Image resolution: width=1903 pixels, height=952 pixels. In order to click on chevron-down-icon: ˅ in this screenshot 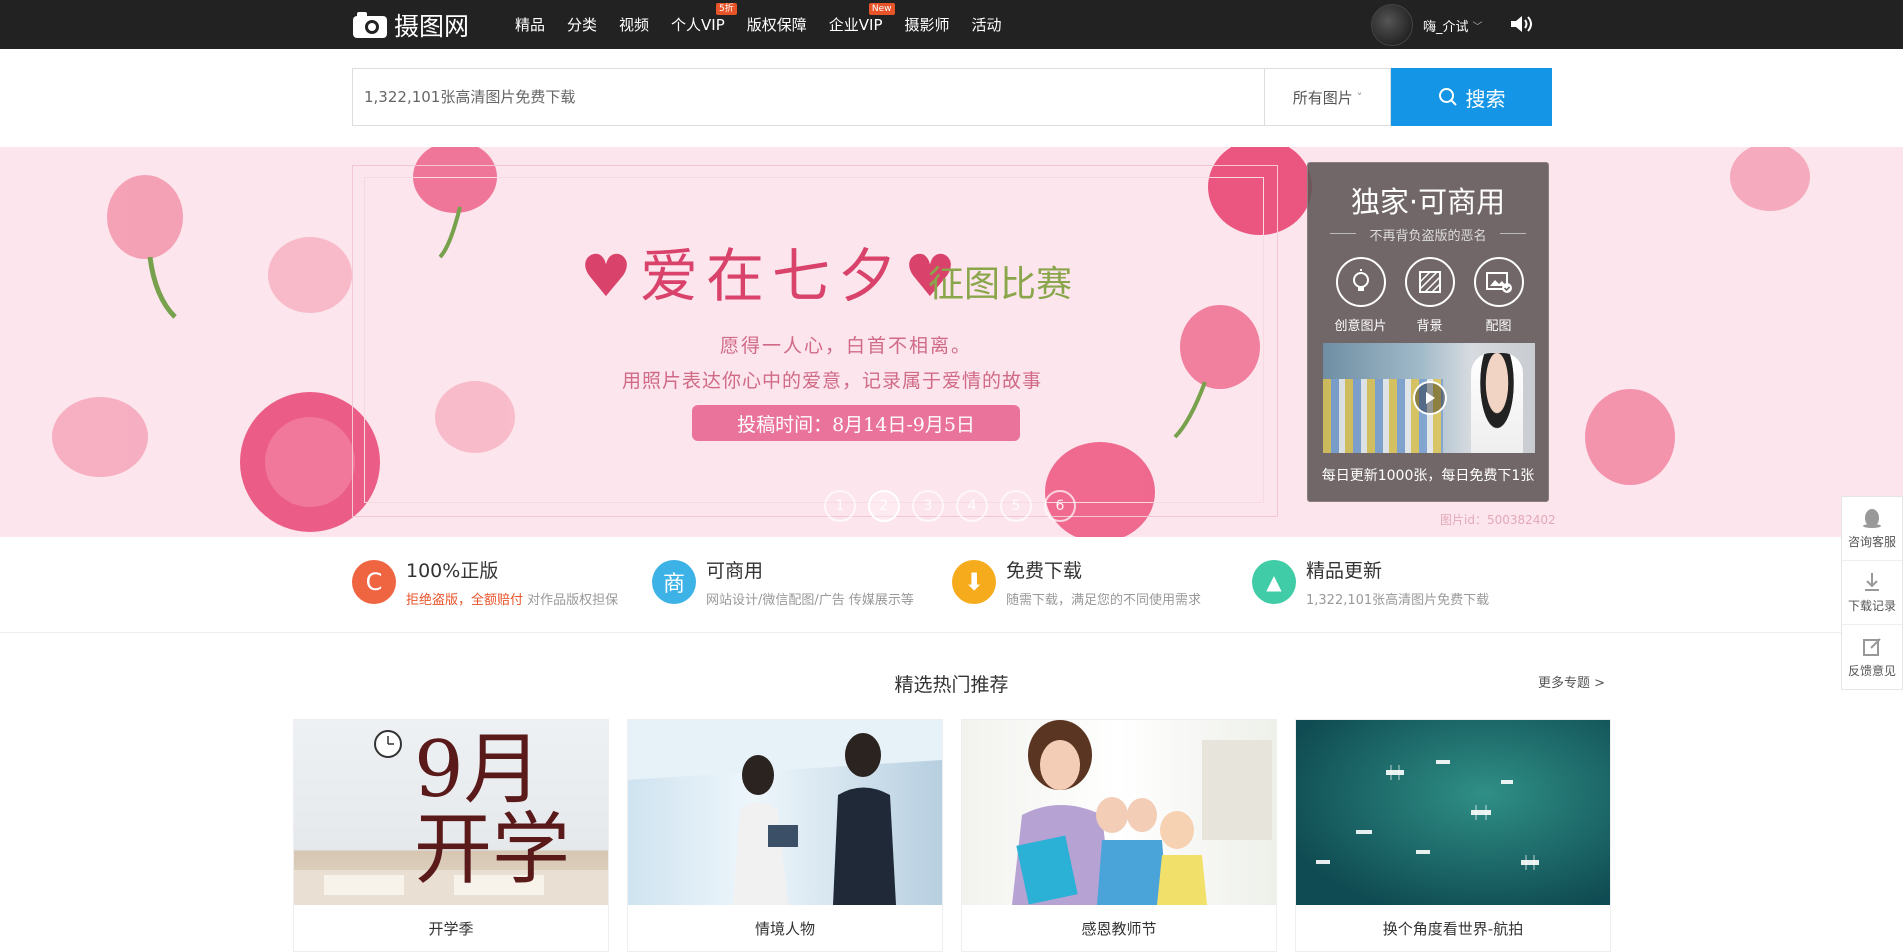, I will do `click(1359, 97)`.